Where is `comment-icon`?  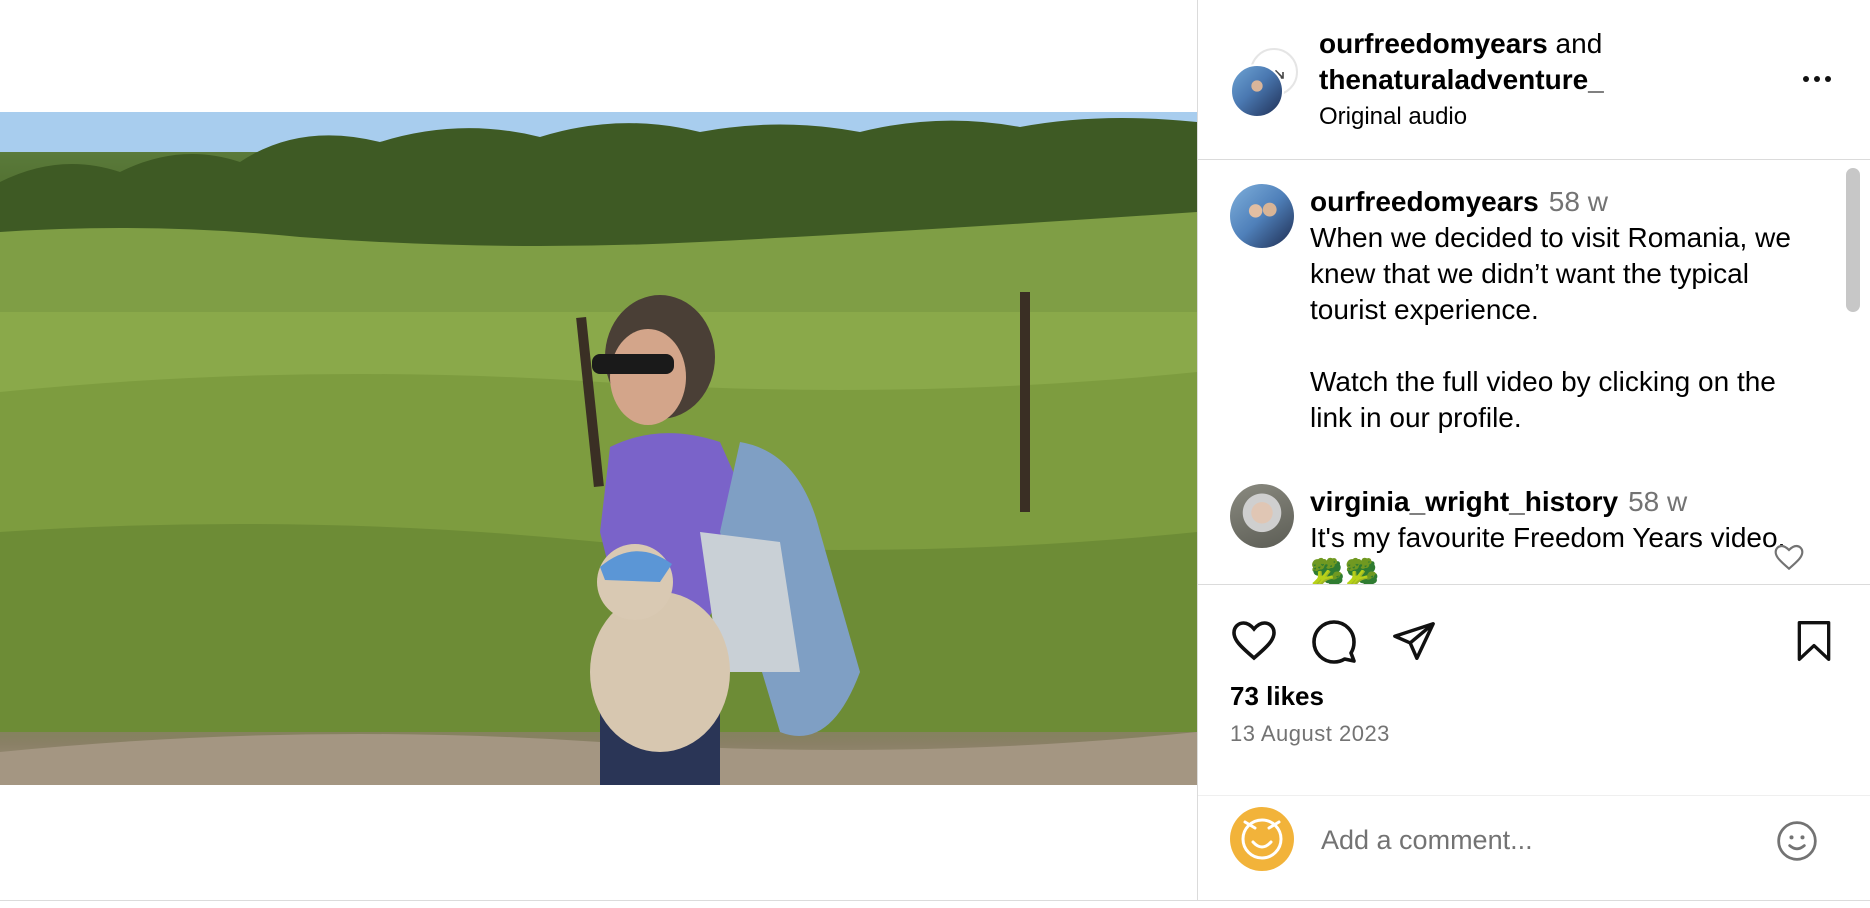 comment-icon is located at coordinates (1334, 642).